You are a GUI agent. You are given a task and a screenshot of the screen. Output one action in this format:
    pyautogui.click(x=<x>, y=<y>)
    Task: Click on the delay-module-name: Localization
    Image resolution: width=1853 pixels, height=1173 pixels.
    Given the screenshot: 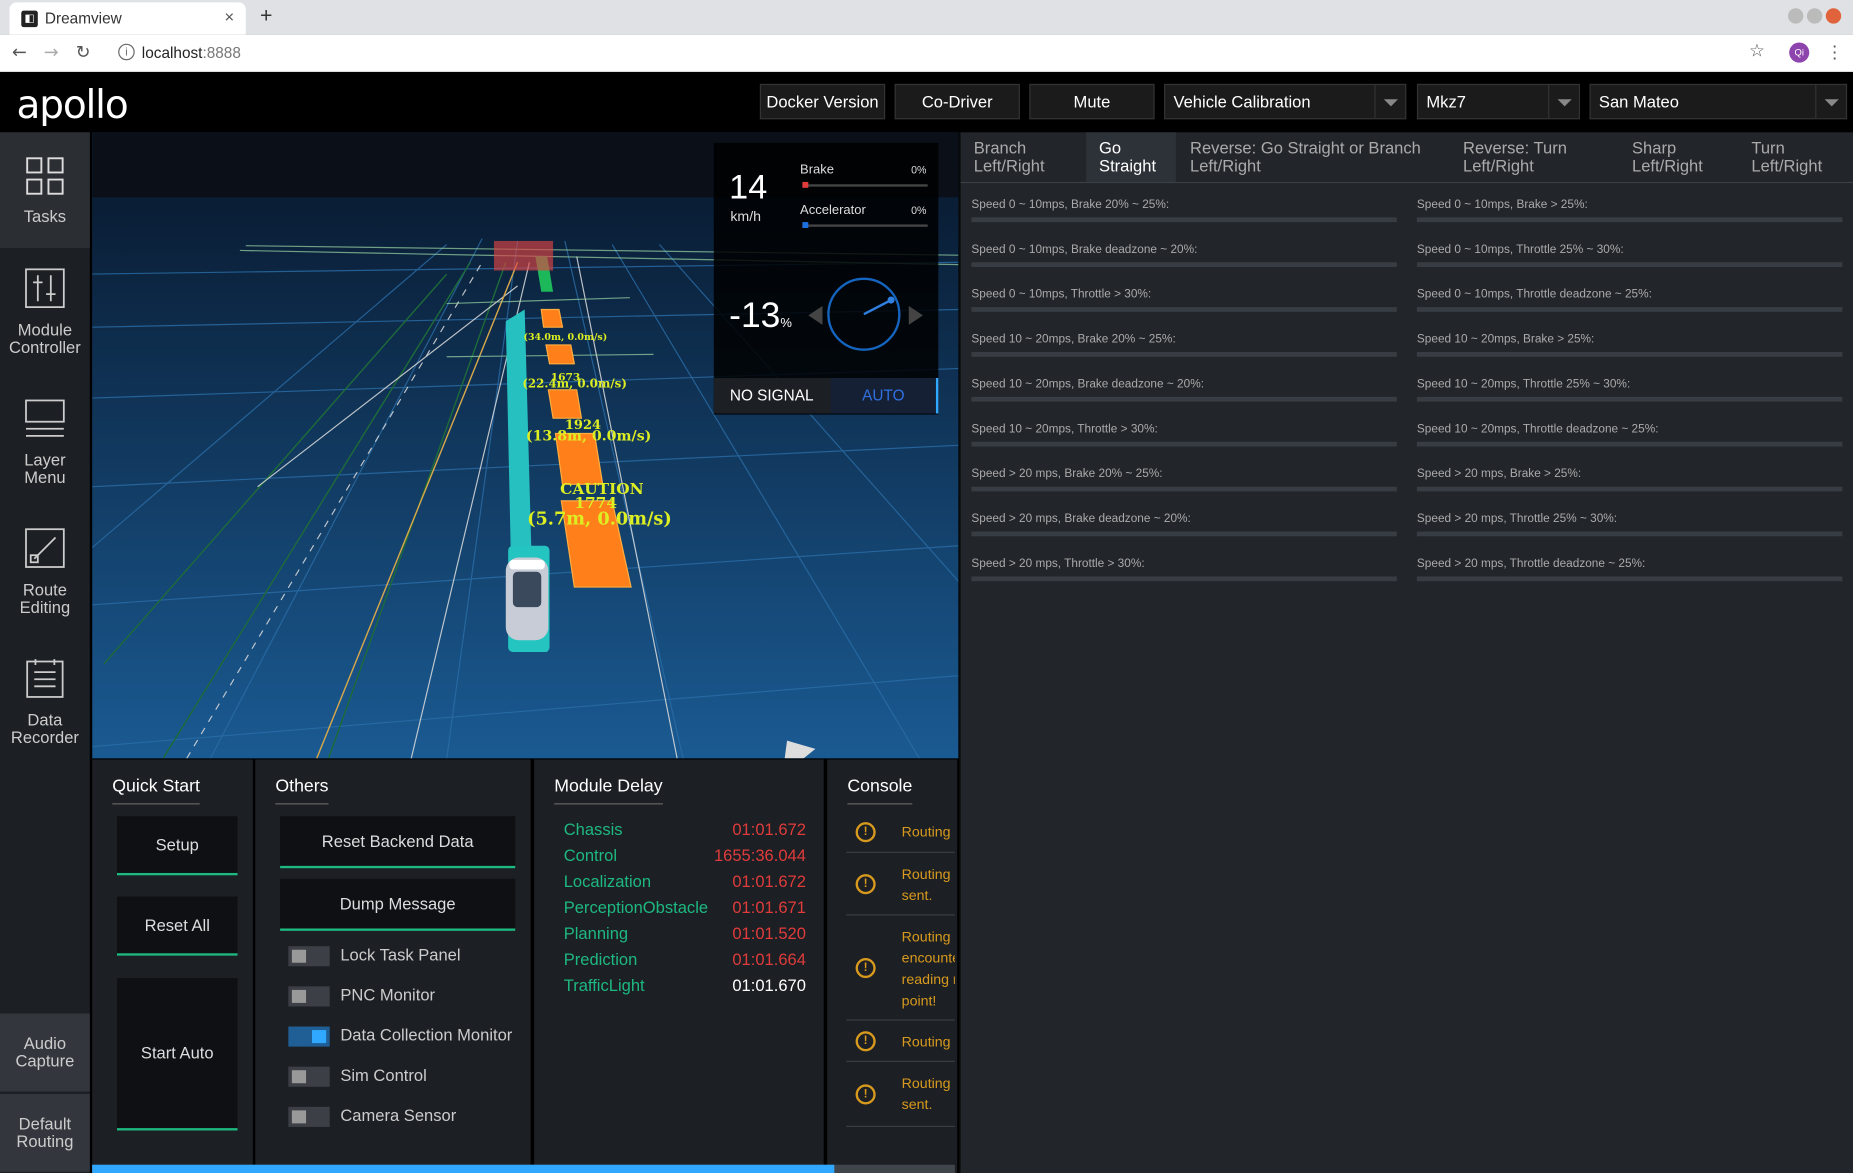 What is the action you would take?
    pyautogui.click(x=607, y=881)
    